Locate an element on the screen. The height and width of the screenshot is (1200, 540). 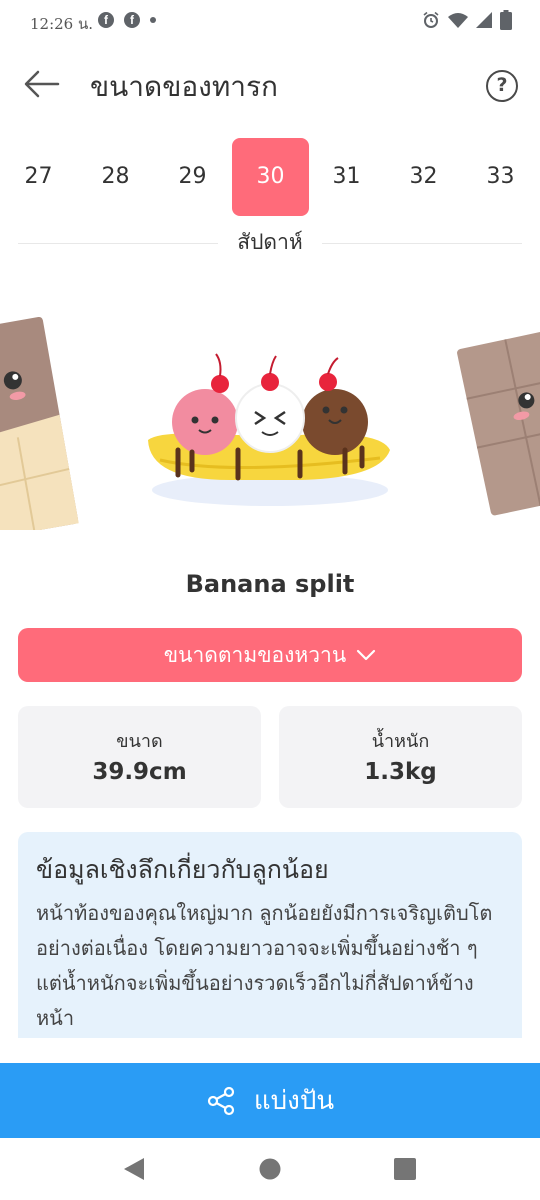
week-item-30-selected: 30 is located at coordinates (270, 177).